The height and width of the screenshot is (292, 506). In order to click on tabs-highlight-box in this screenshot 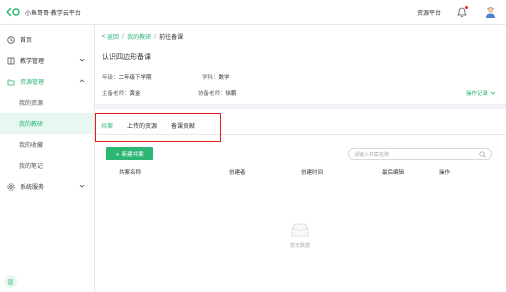, I will do `click(158, 127)`.